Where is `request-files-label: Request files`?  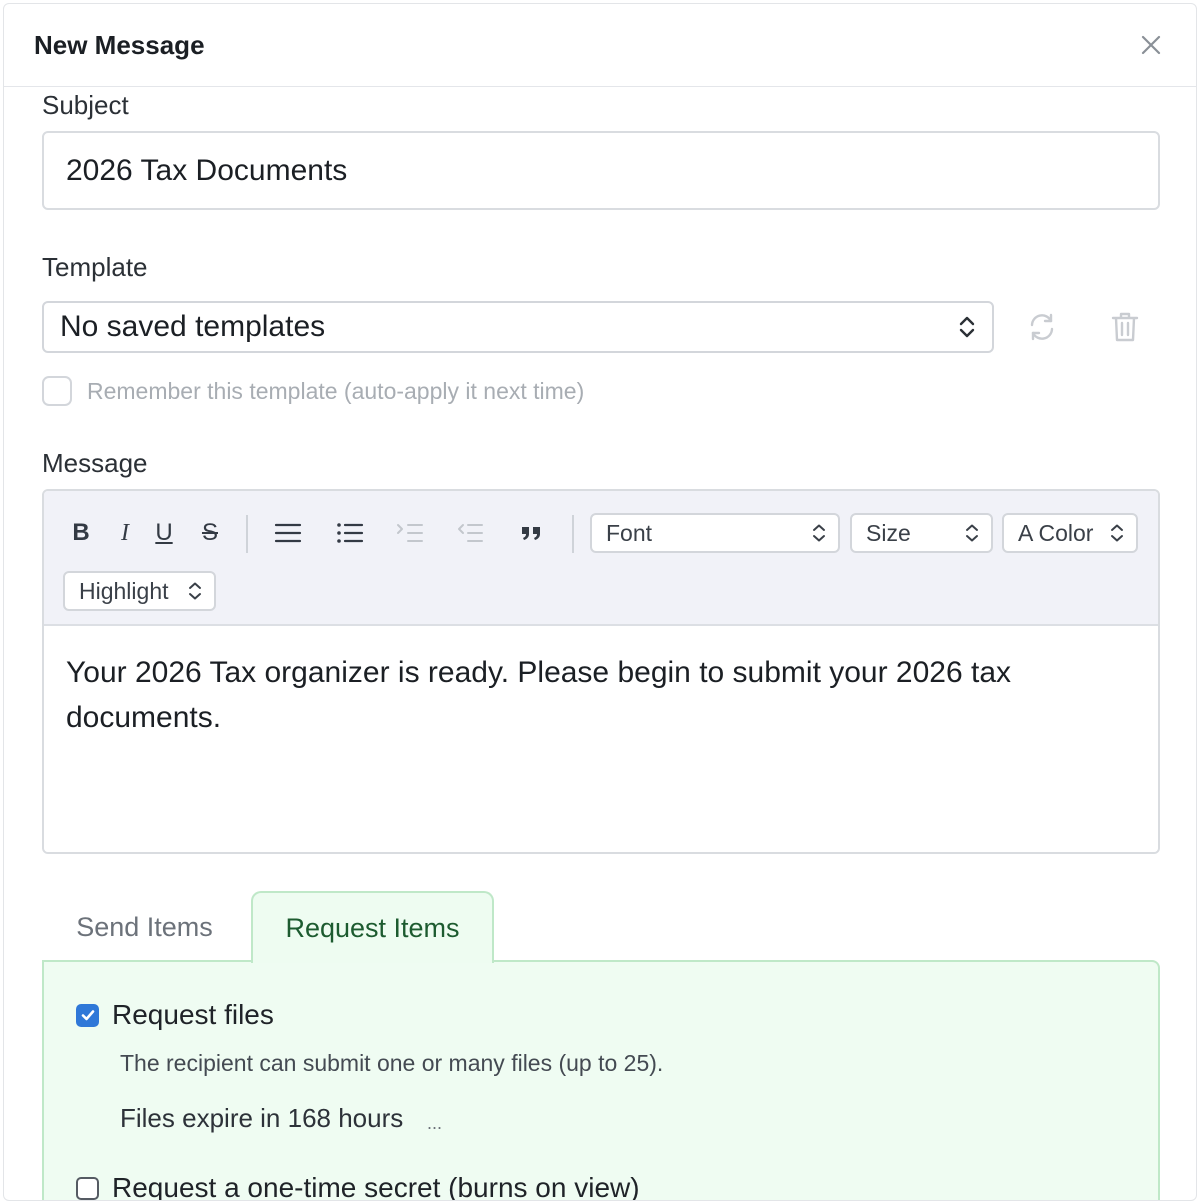 request-files-label: Request files is located at coordinates (193, 1014).